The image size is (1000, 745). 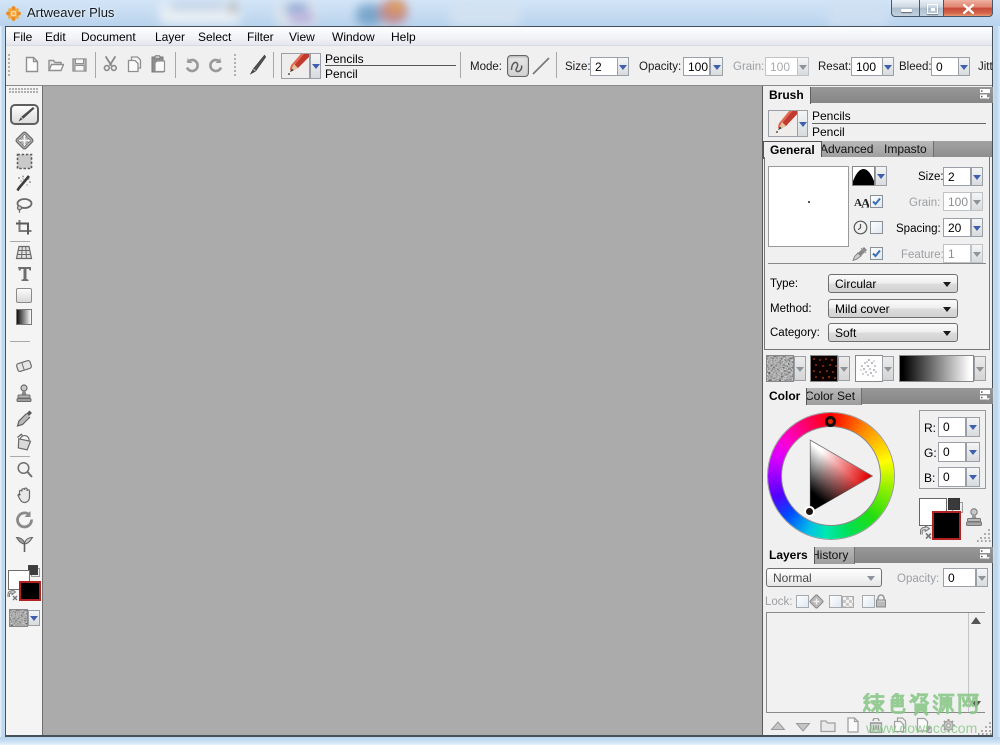 What do you see at coordinates (865, 202) in the screenshot?
I see `svg-text: A` at bounding box center [865, 202].